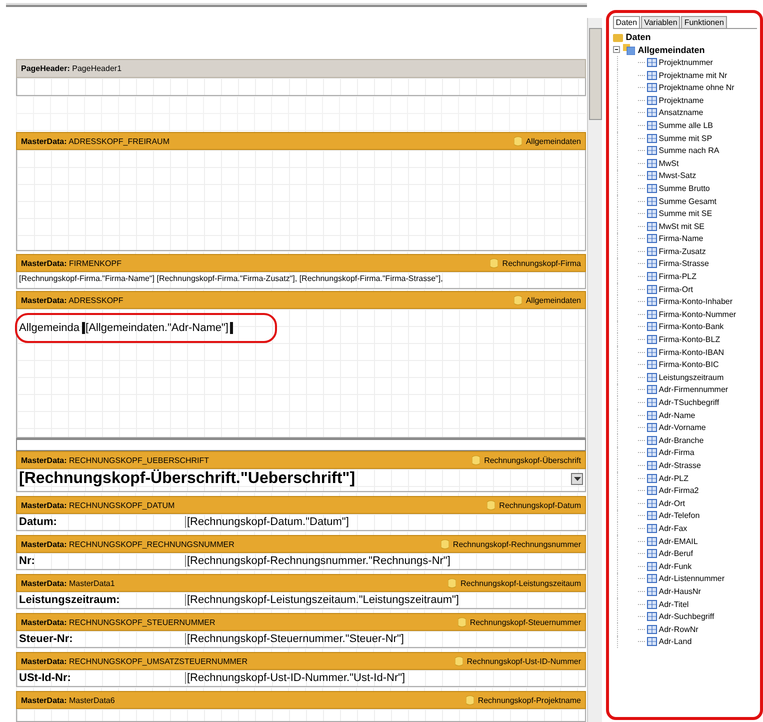 This screenshot has height=722, width=763. Describe the element at coordinates (693, 75) in the screenshot. I see `tree-item: Projektname mit Nr` at that location.